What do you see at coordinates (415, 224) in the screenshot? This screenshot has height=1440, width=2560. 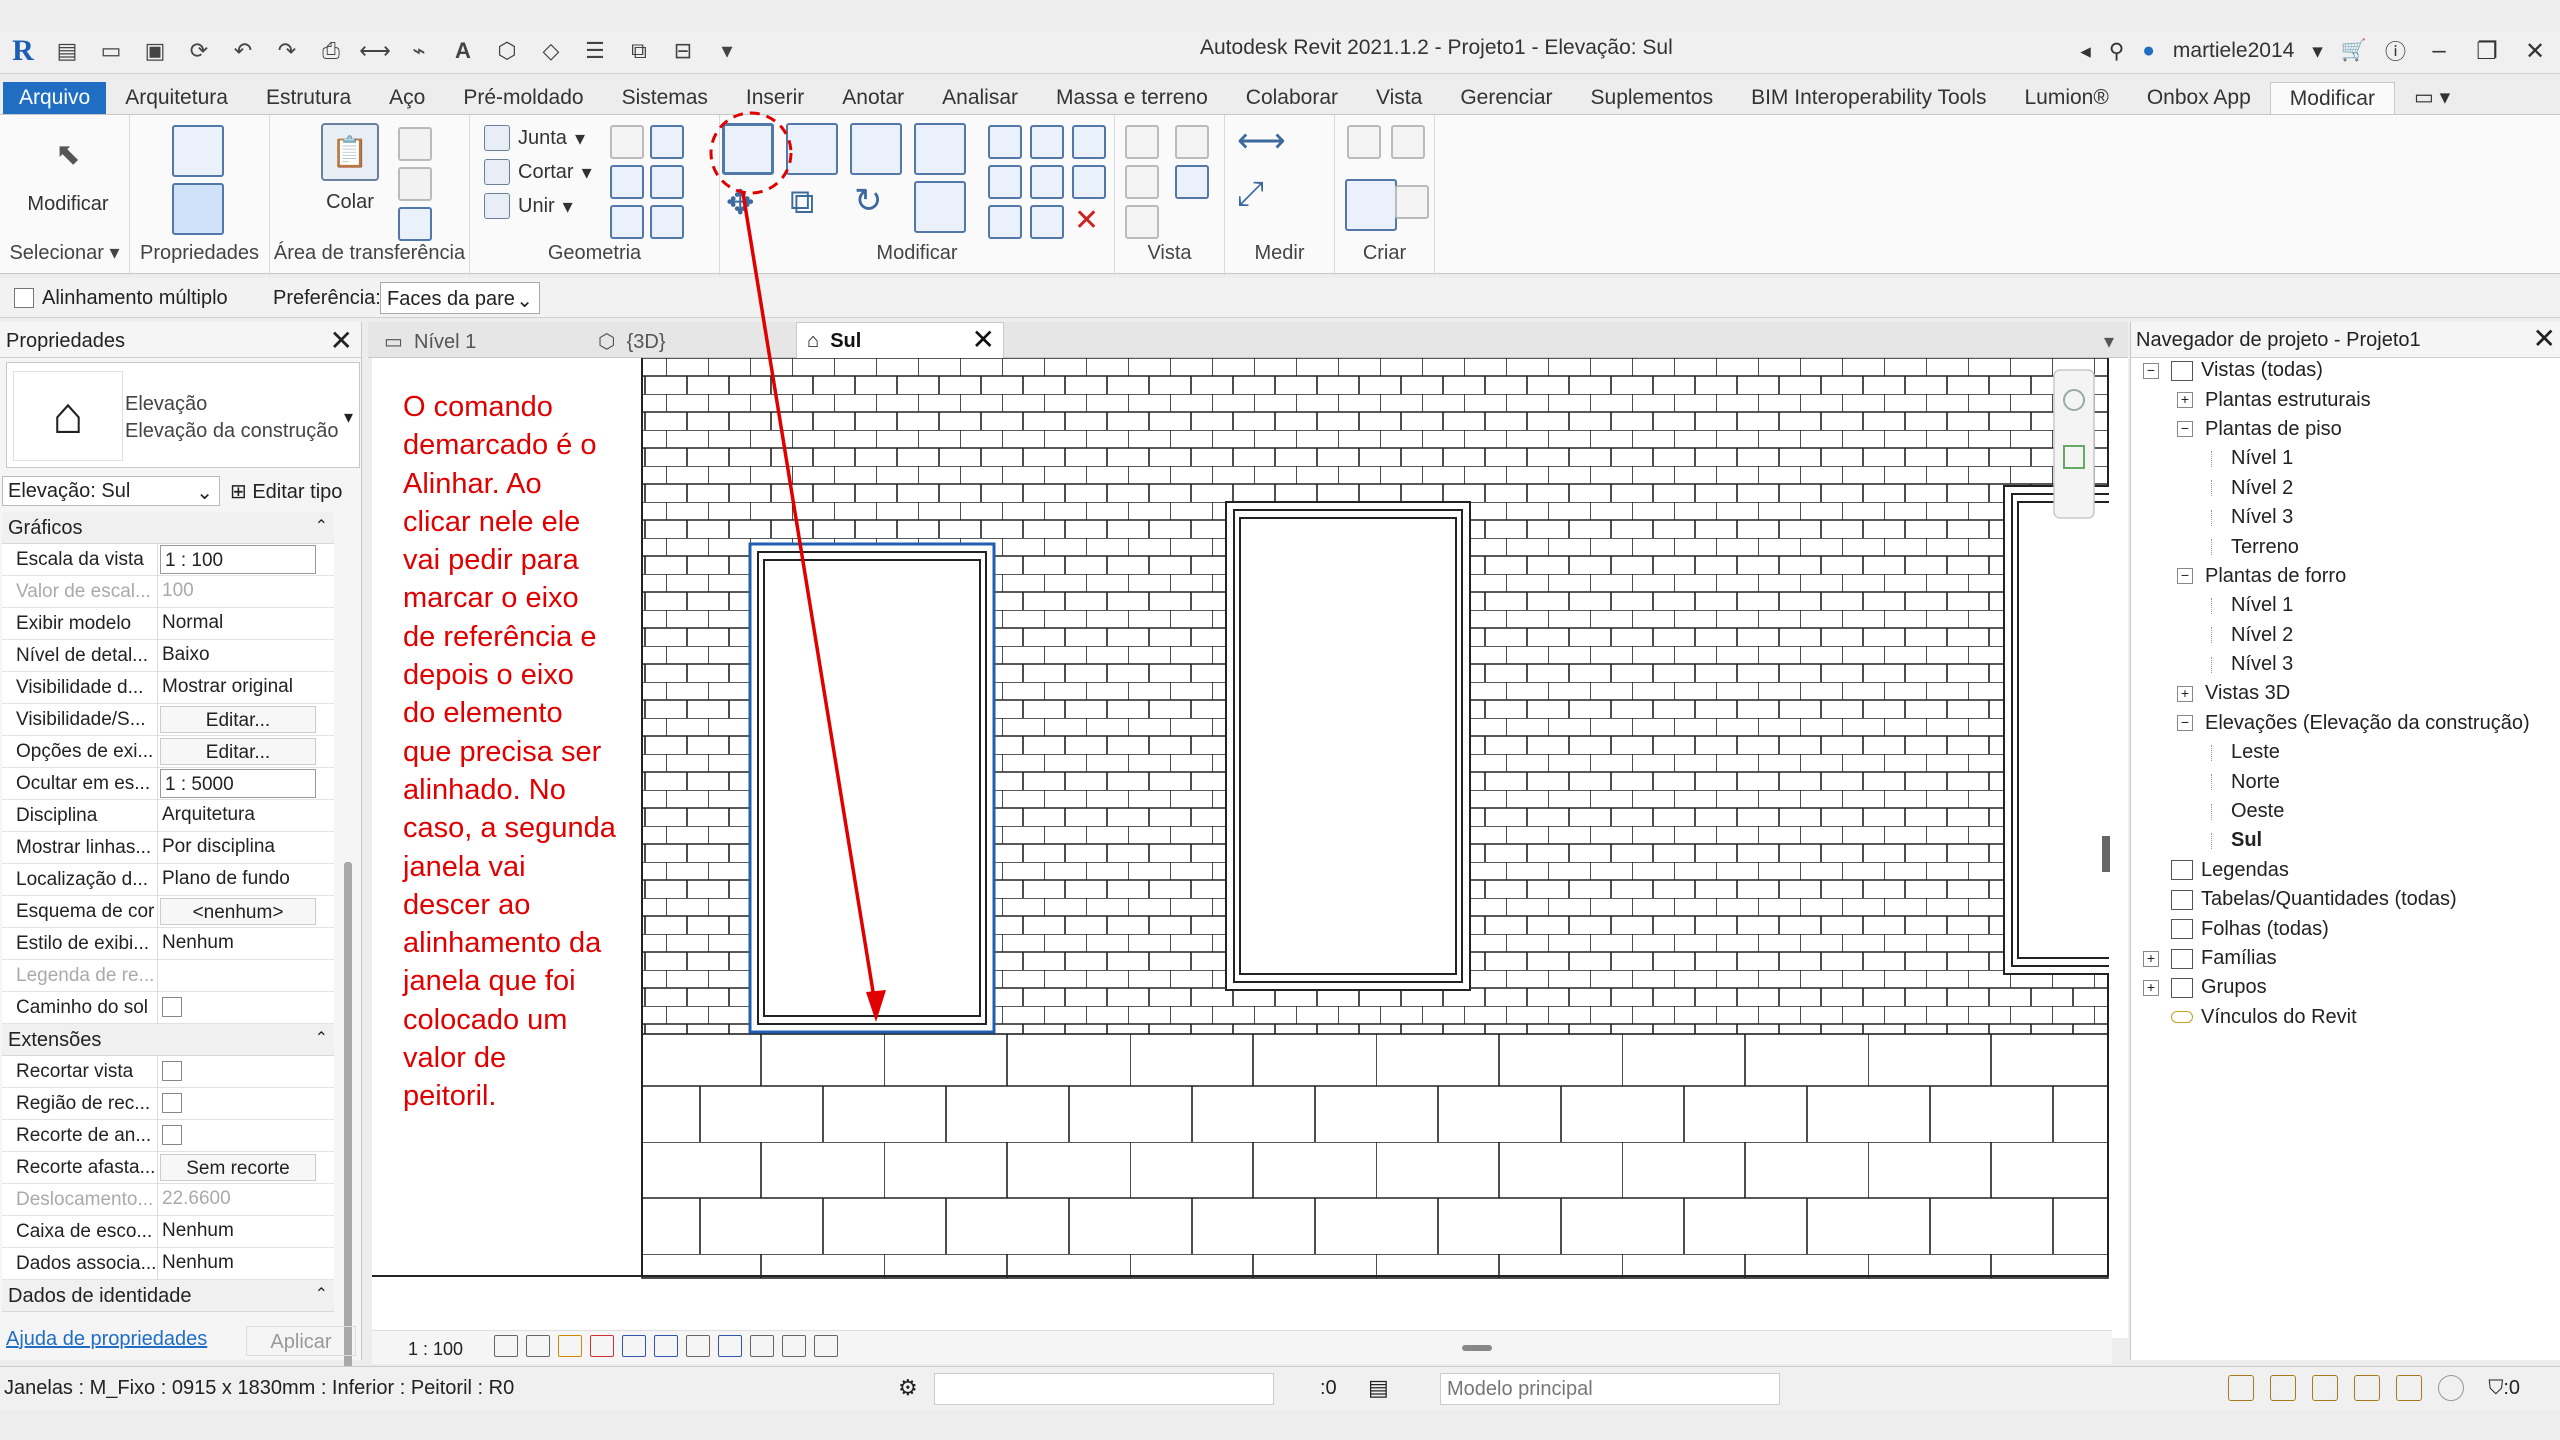 I see `match-type-icon` at bounding box center [415, 224].